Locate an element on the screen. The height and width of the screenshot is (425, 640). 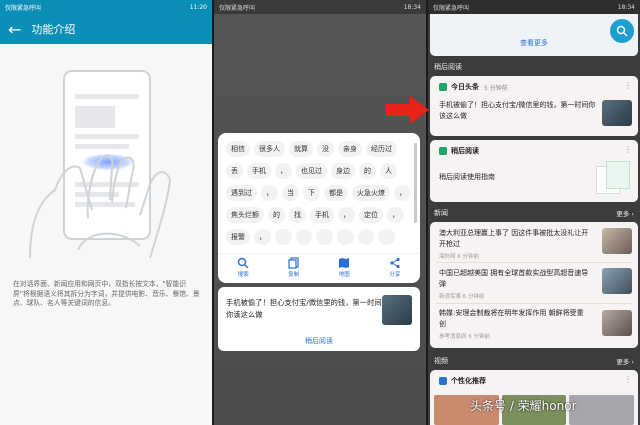
word-chip: 也见过 is located at coordinates (311, 171).